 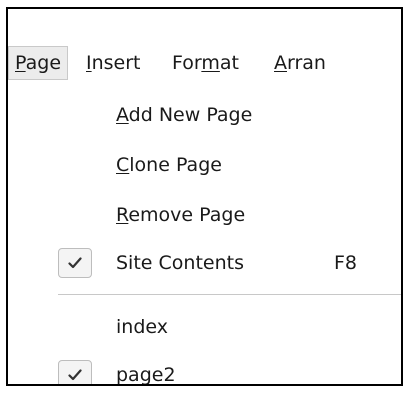 I want to click on menu-separator, so click(x=229, y=294).